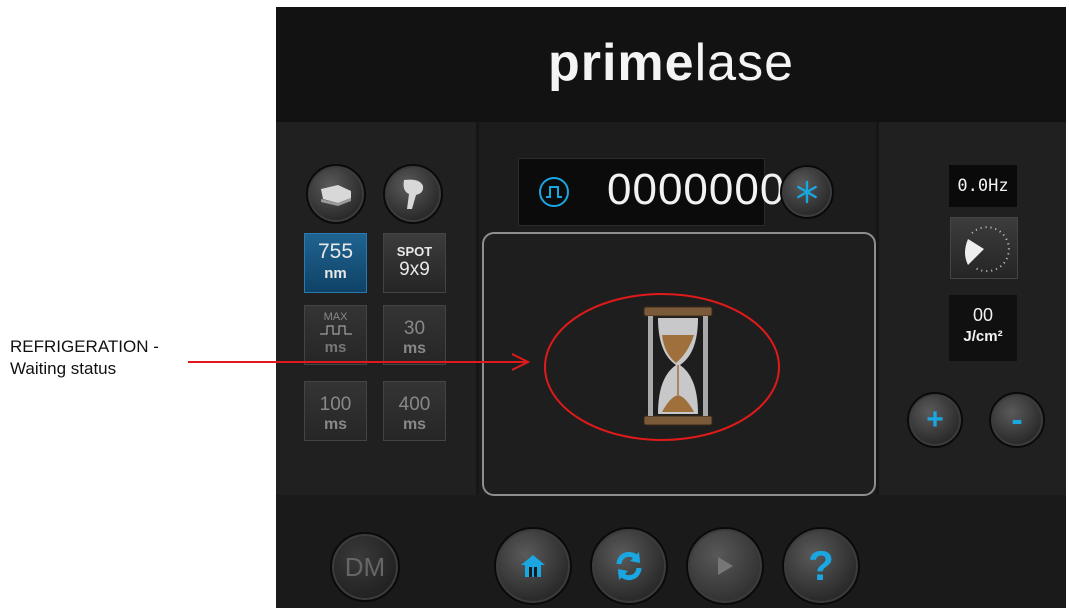 This screenshot has width=1069, height=608. I want to click on cooling-button, so click(807, 192).